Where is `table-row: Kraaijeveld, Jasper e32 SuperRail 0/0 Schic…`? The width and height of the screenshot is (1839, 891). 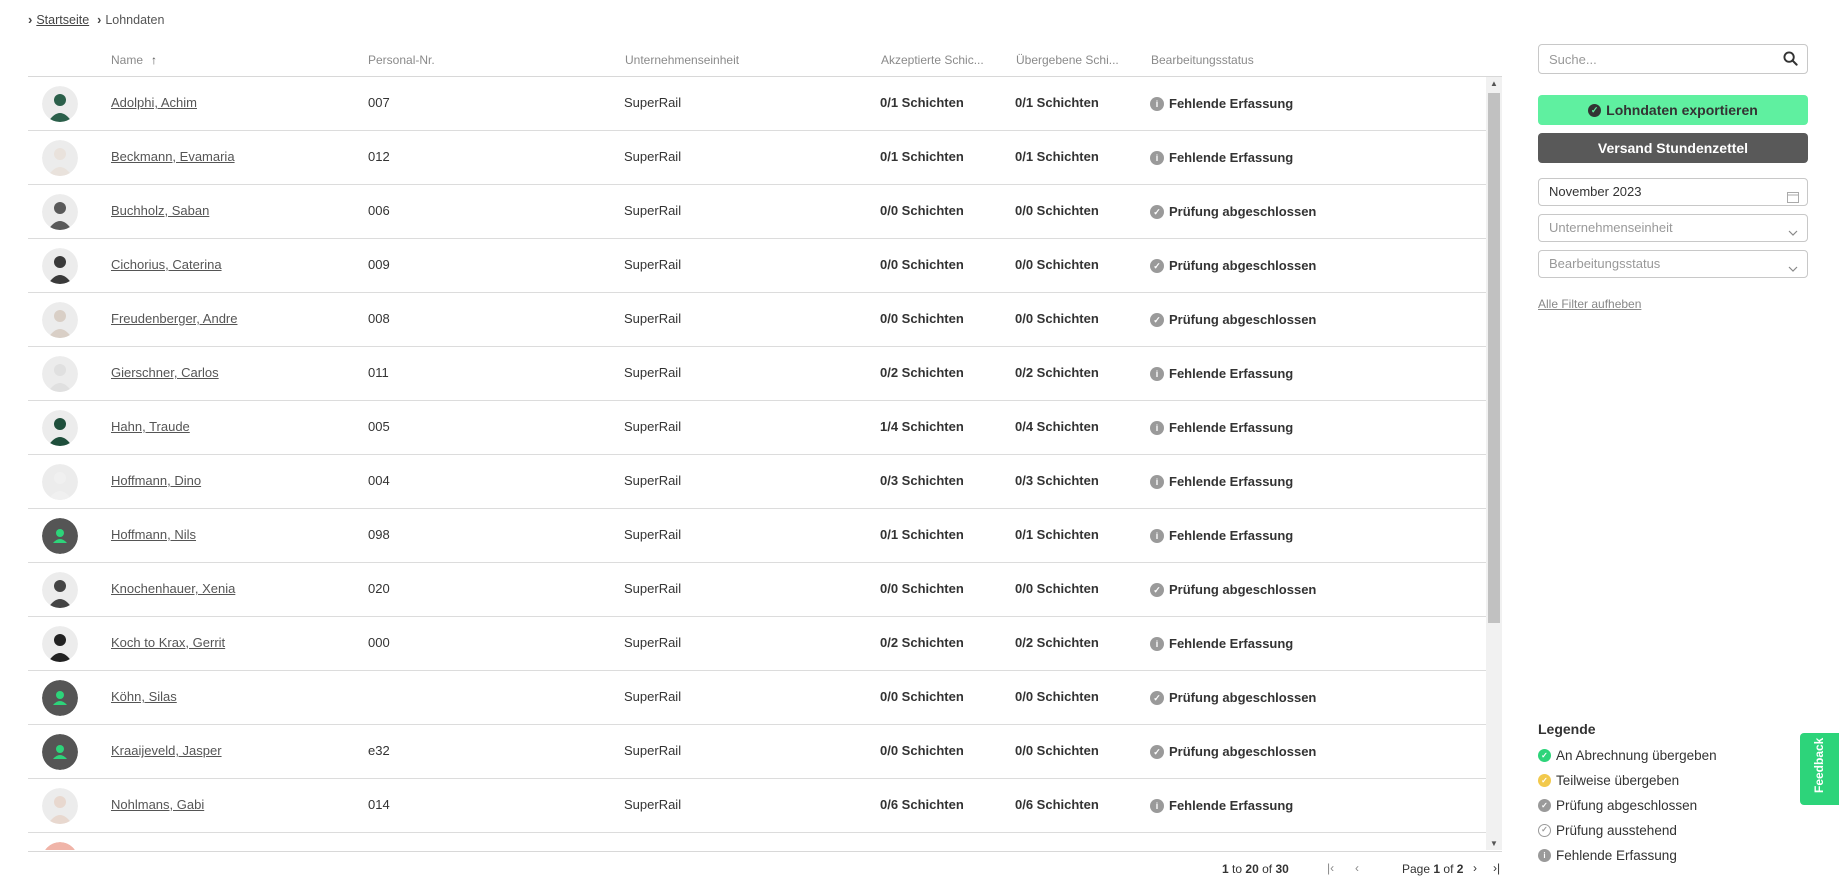 table-row: Kraaijeveld, Jasper e32 SuperRail 0/0 Schic… is located at coordinates (757, 752).